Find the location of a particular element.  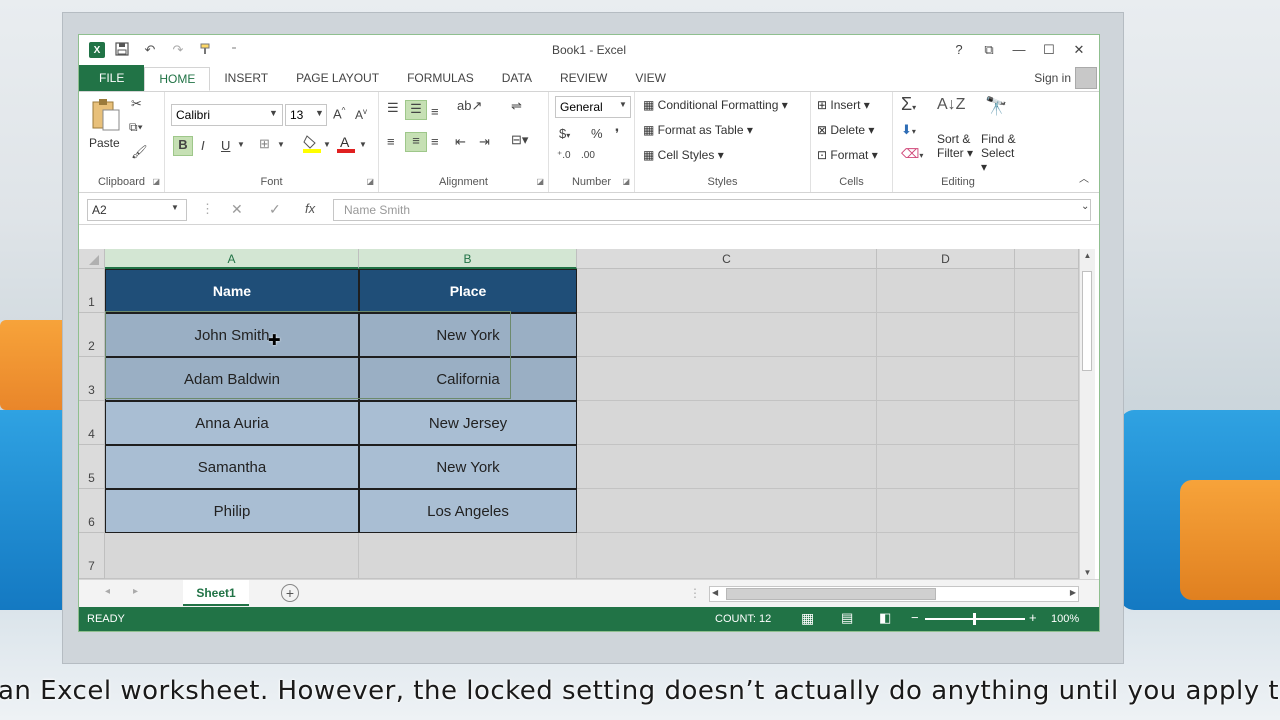

copy-icon: ⧉▾ is located at coordinates (136, 127).